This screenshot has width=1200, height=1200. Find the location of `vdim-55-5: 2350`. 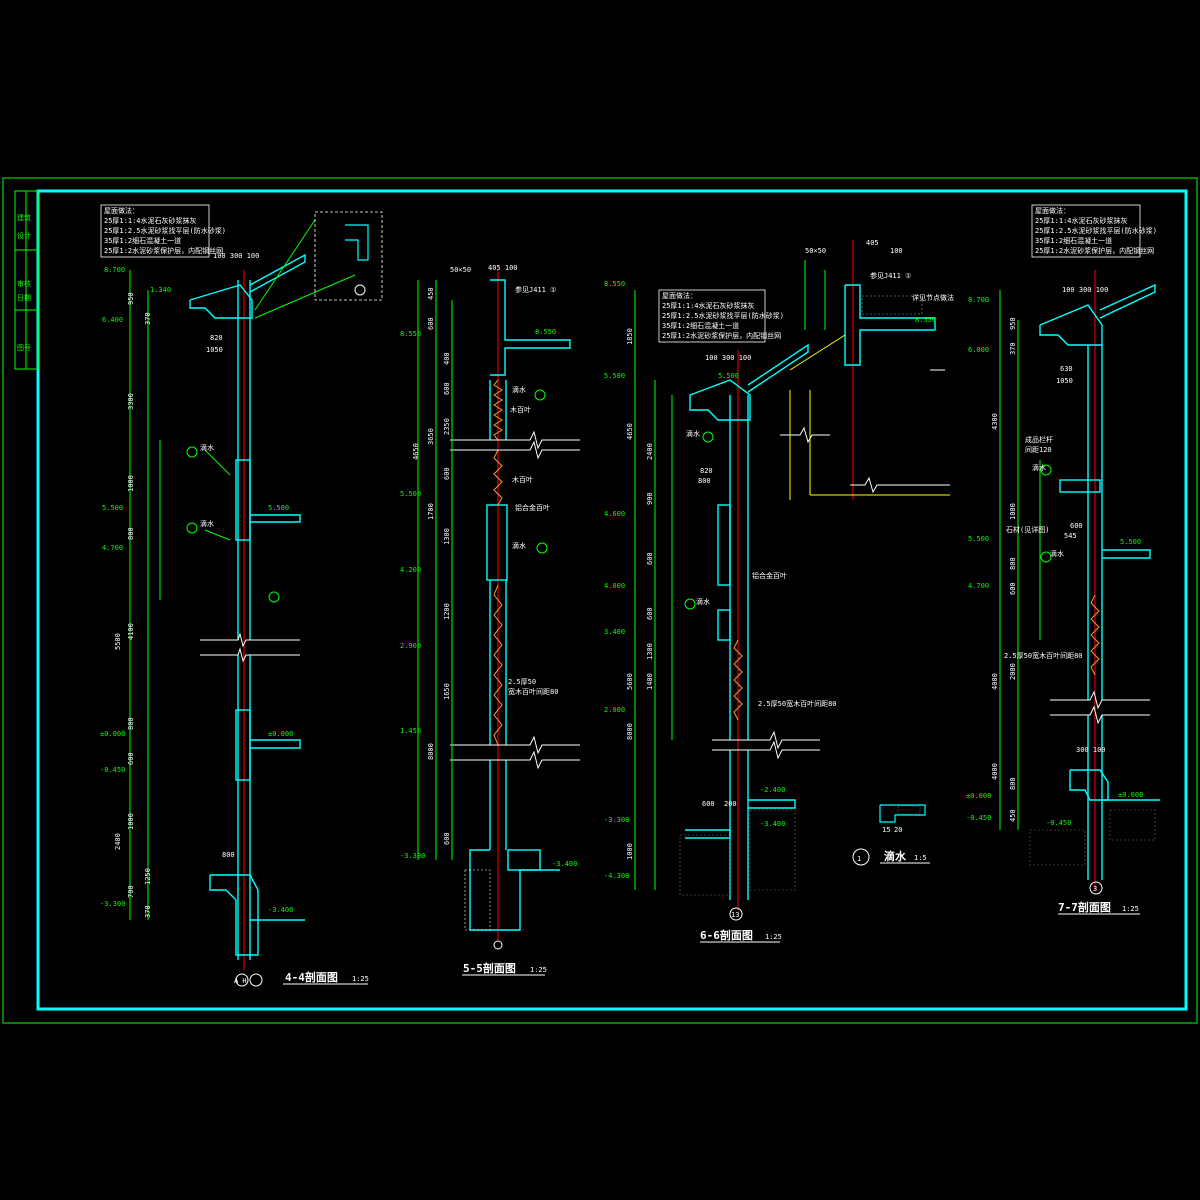

vdim-55-5: 2350 is located at coordinates (447, 426).